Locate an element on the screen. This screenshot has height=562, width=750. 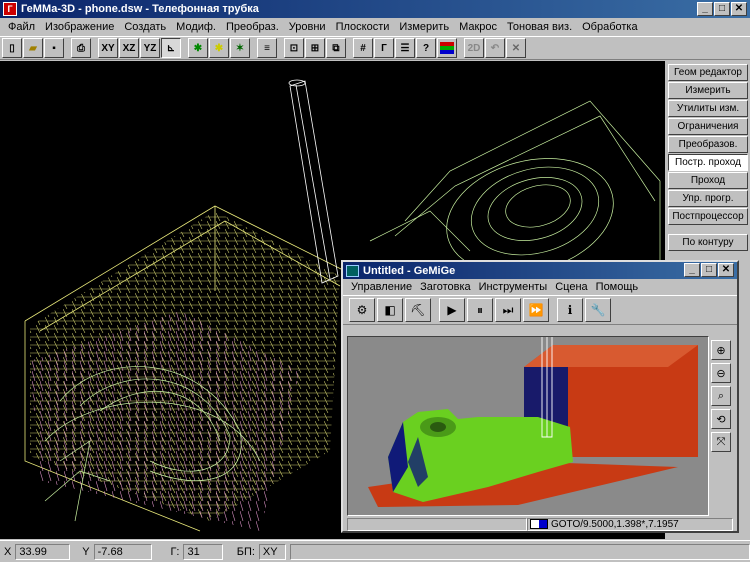
star-green-icon: ✱ is located at coordinates (198, 48).